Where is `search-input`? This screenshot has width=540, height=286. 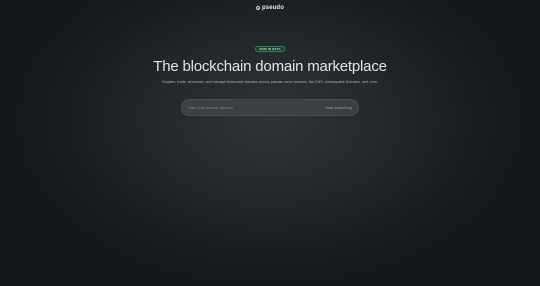 search-input is located at coordinates (255, 107).